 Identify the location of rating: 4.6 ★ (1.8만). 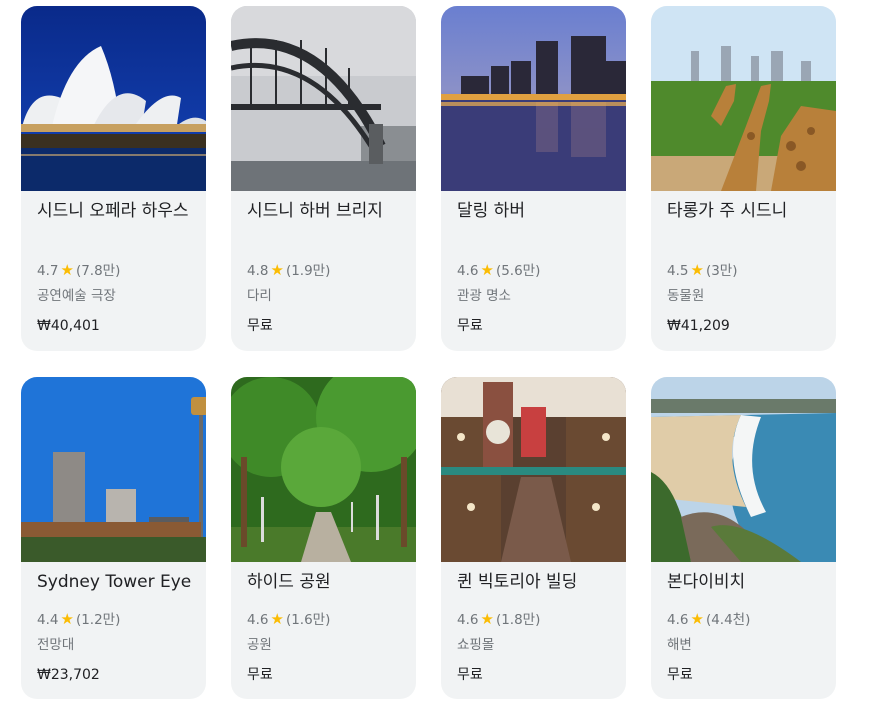
(498, 619).